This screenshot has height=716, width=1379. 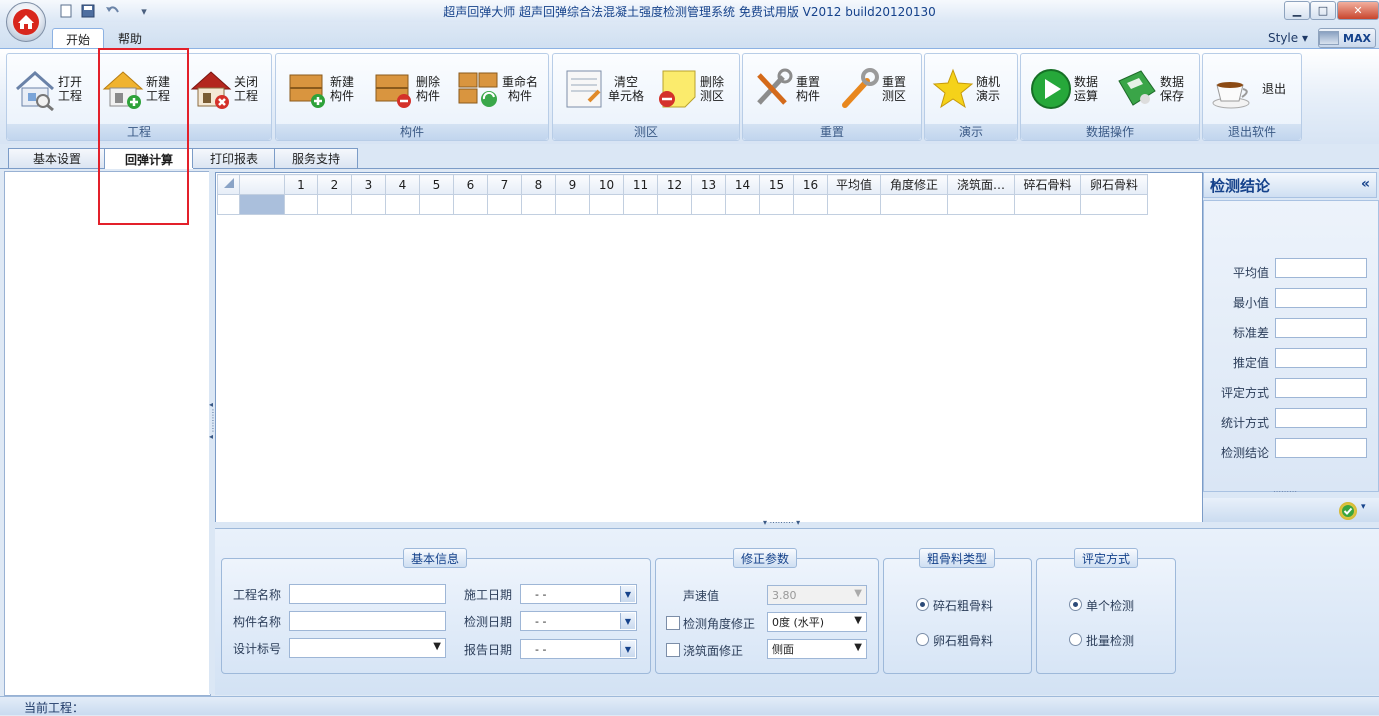 I want to click on exit-button: 退出, so click(x=1247, y=89).